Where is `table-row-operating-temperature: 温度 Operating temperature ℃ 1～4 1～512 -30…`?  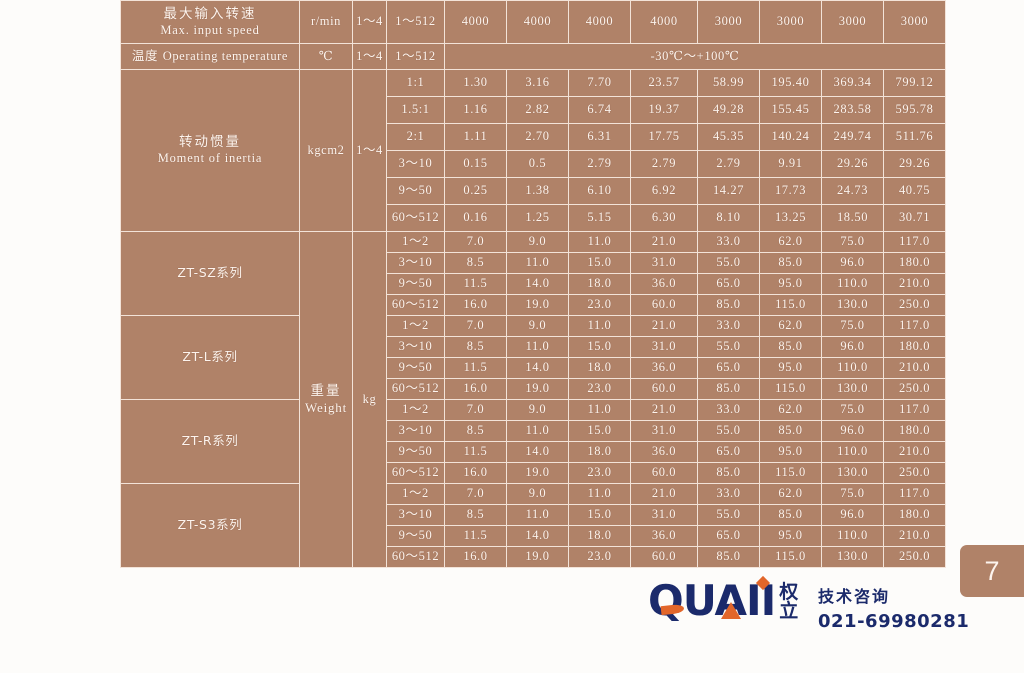
table-row-operating-temperature: 温度 Operating temperature ℃ 1～4 1～512 -30… is located at coordinates (533, 56).